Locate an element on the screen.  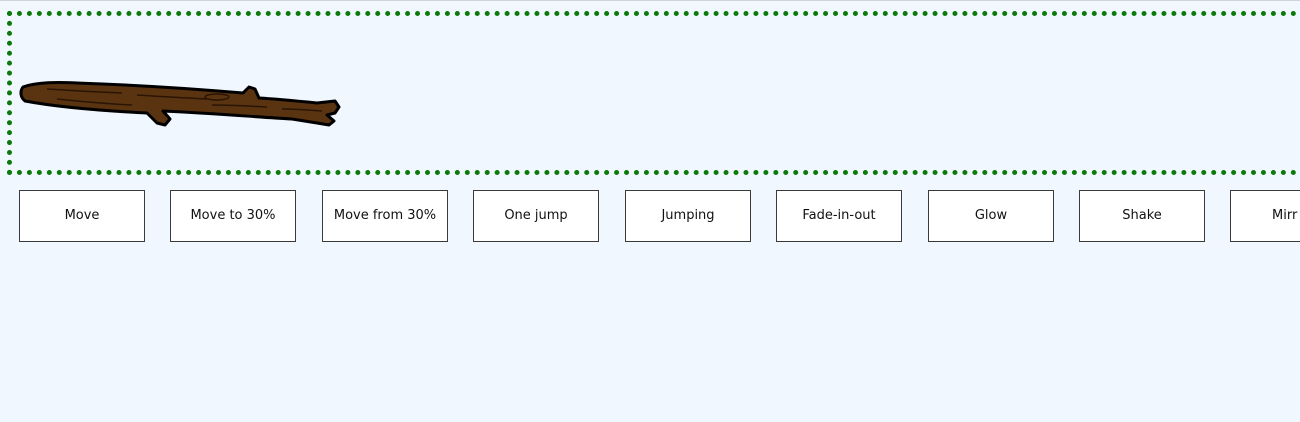
fade-in-out-button: Fade-in-out is located at coordinates (839, 216).